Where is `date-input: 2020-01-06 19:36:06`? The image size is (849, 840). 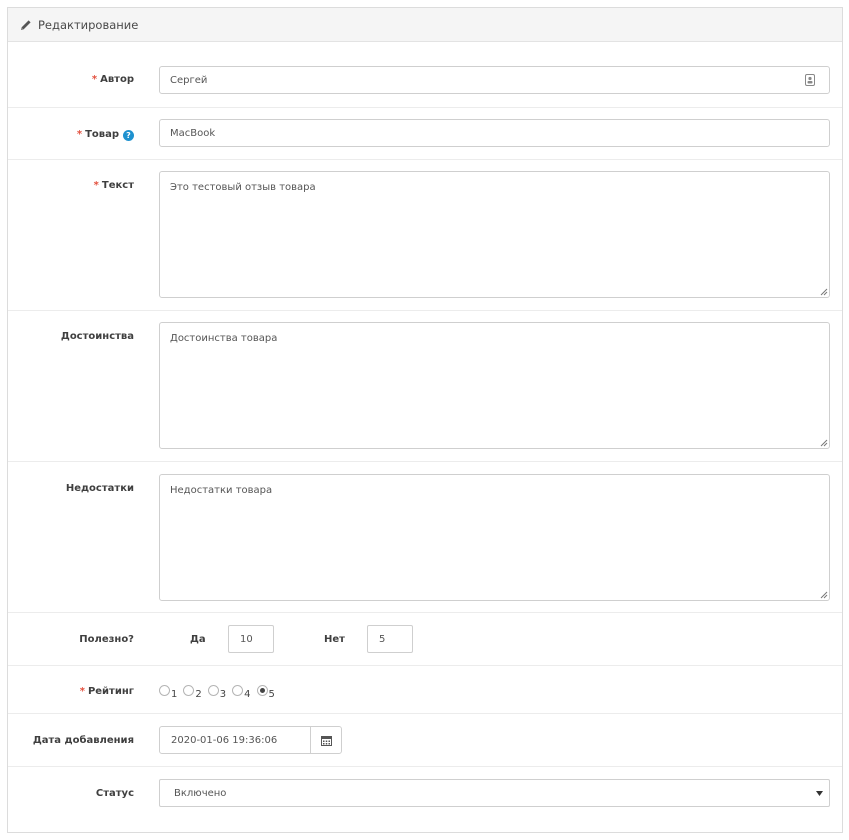 date-input: 2020-01-06 19:36:06 is located at coordinates (235, 740).